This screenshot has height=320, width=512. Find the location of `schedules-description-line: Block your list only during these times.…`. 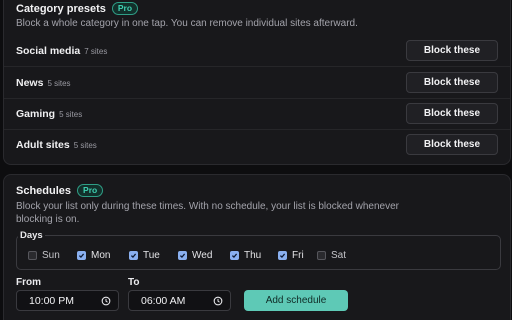

schedules-description-line: Block your list only during these times.… is located at coordinates (207, 206).